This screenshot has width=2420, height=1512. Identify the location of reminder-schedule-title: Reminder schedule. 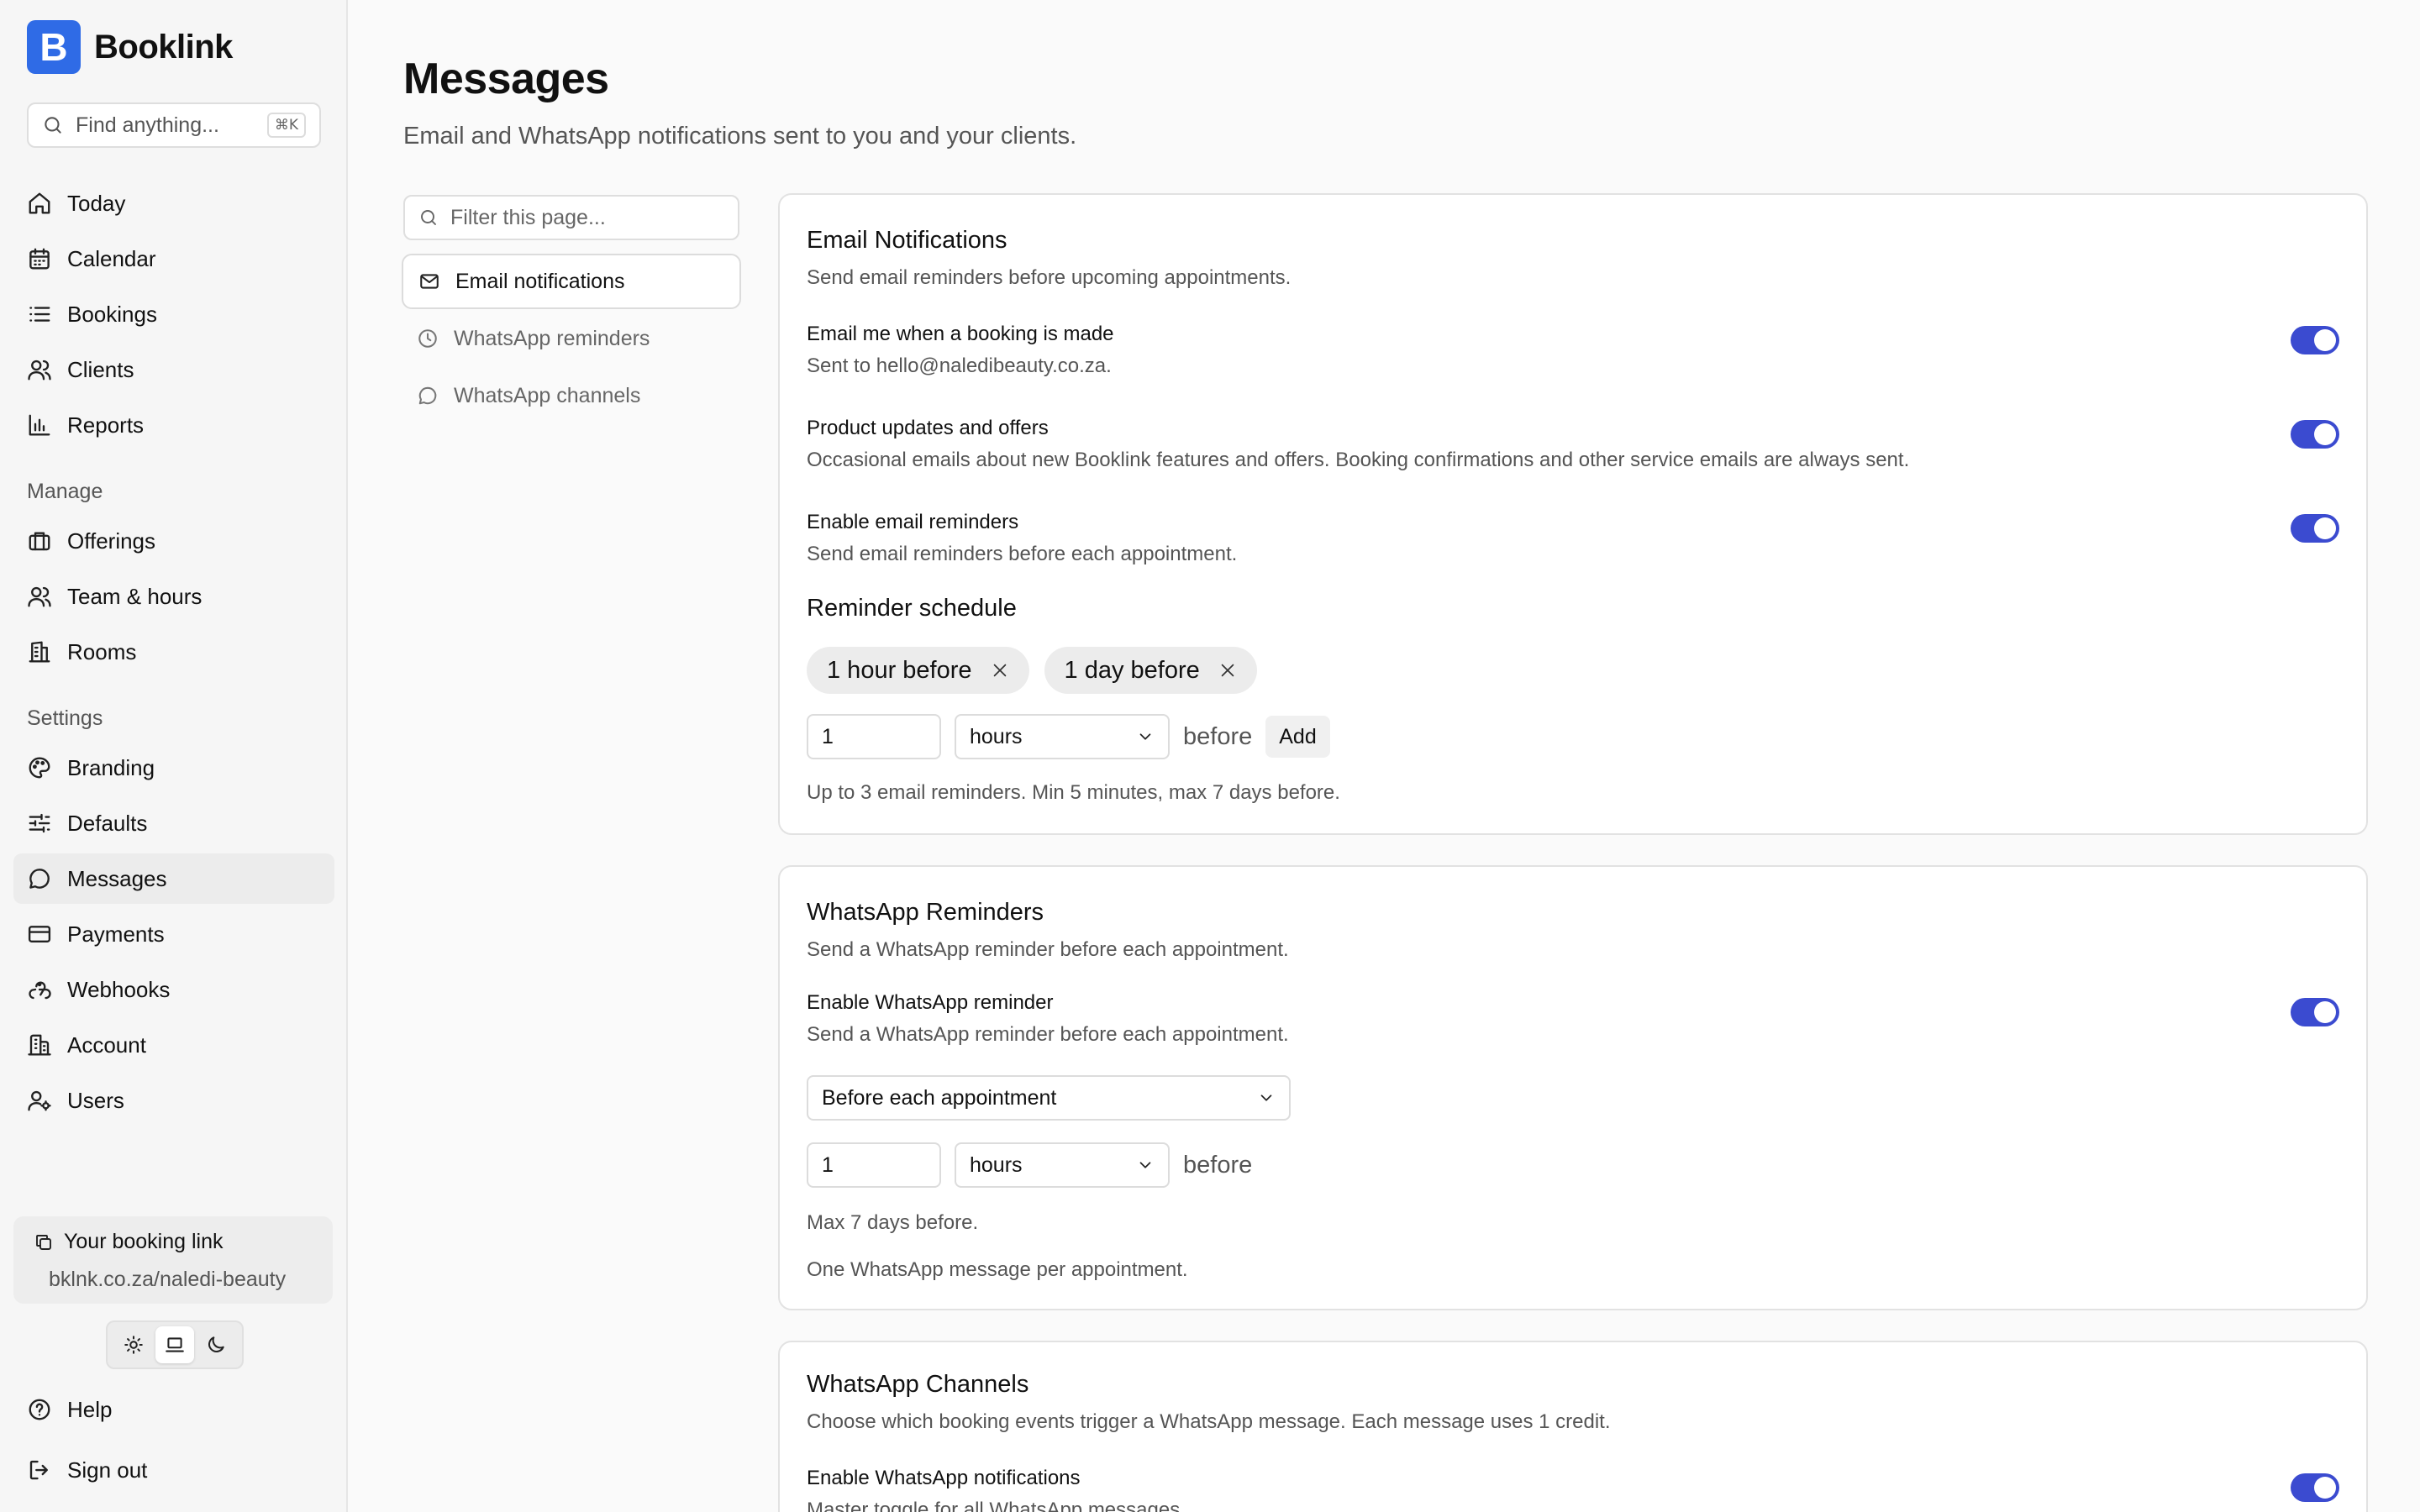
(912, 608).